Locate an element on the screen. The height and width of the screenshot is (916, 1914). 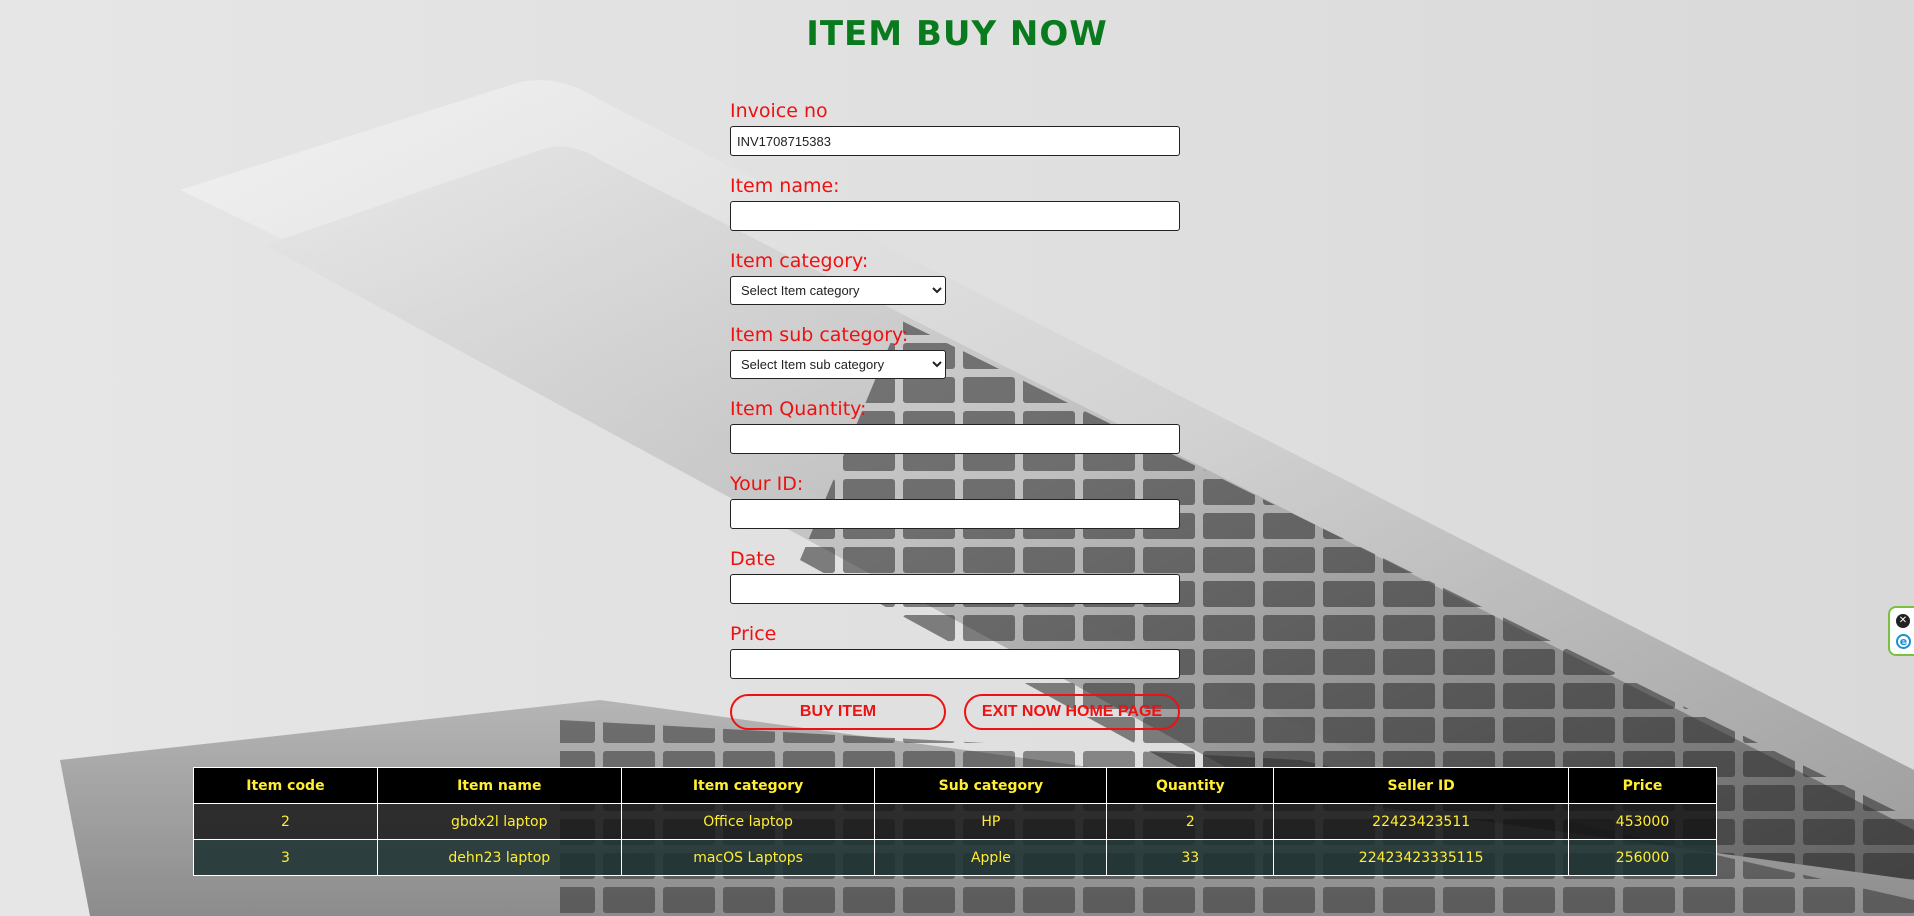
extension-widget: ✕ e is located at coordinates (1901, 631).